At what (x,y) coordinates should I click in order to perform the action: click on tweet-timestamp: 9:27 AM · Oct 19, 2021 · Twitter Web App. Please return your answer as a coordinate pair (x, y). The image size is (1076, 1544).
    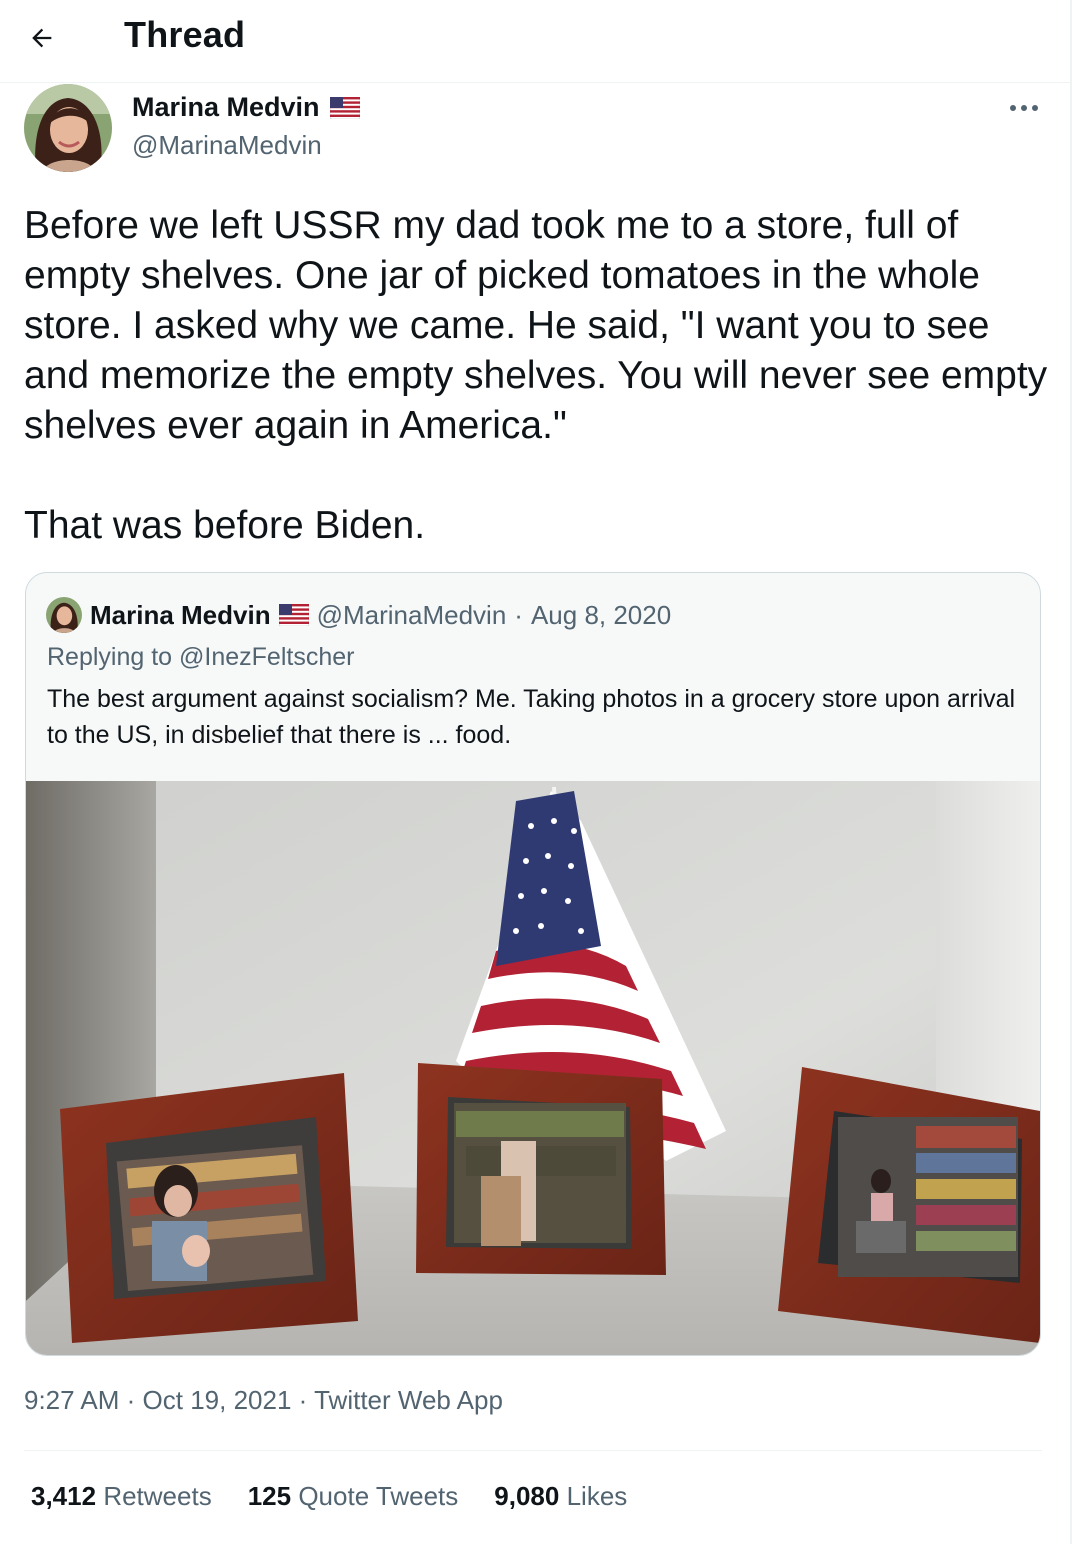
    Looking at the image, I should click on (263, 1400).